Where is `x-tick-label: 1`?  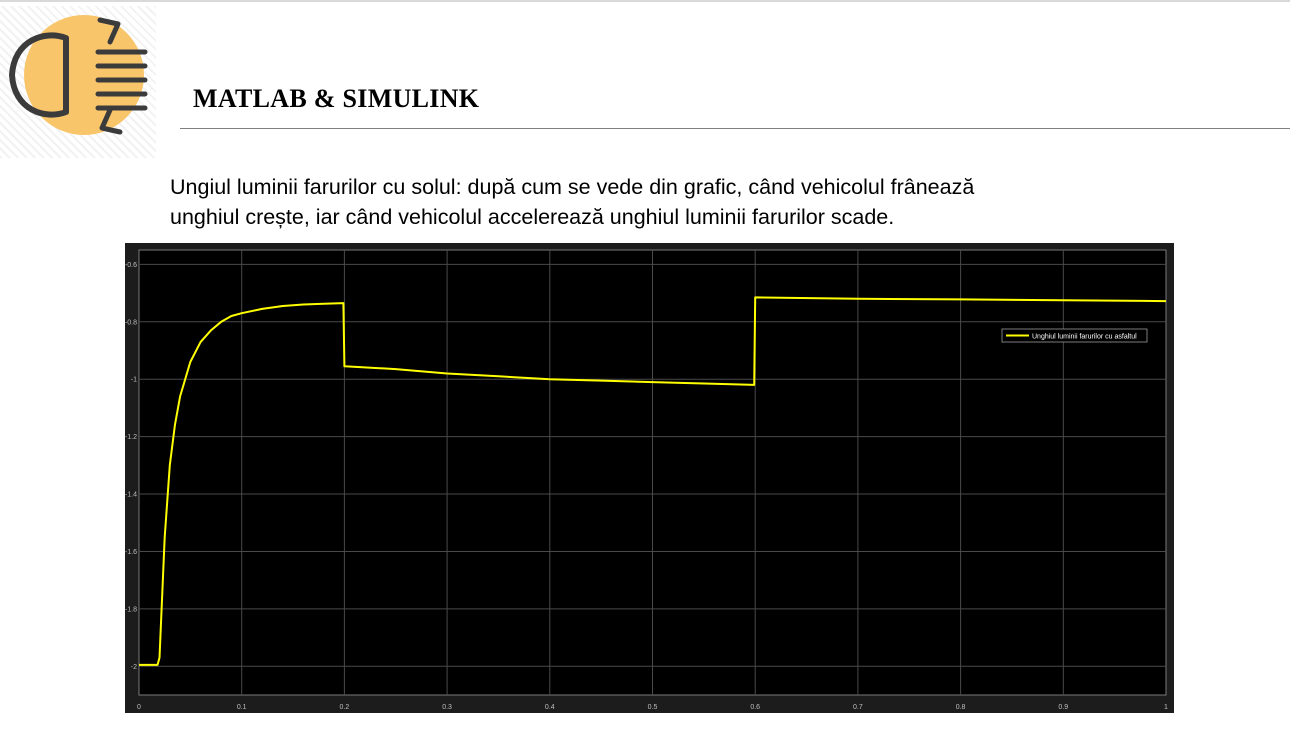
x-tick-label: 1 is located at coordinates (1166, 707).